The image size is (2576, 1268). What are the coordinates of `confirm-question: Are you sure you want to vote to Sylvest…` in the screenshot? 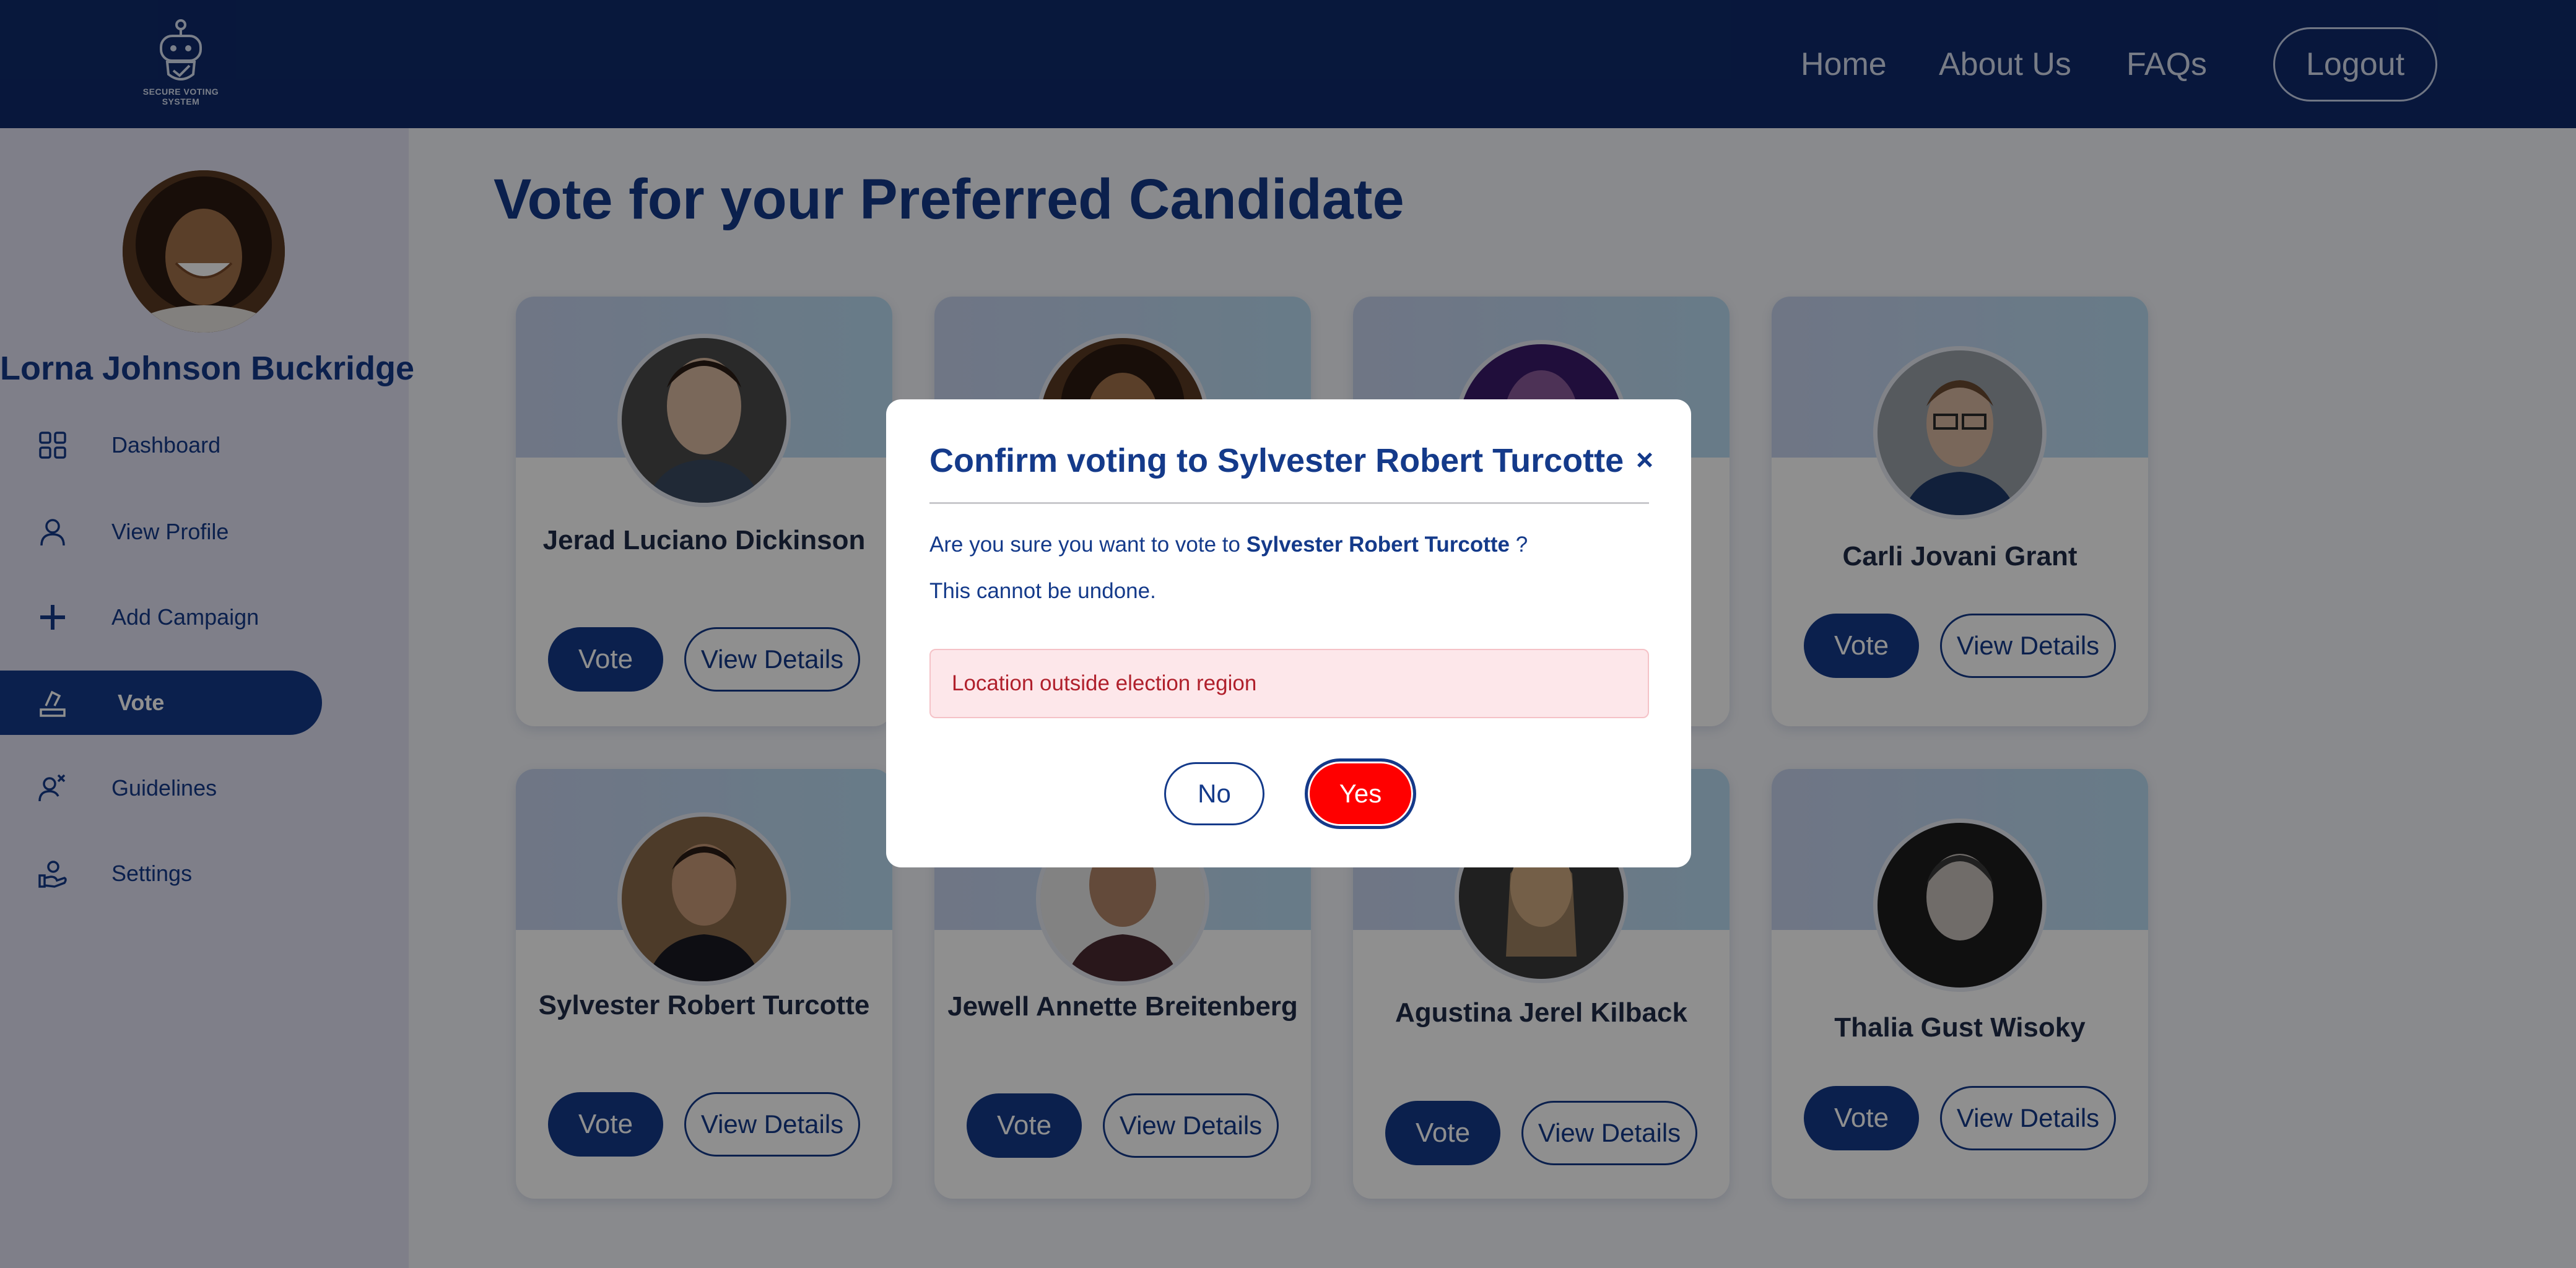 It's located at (1228, 544).